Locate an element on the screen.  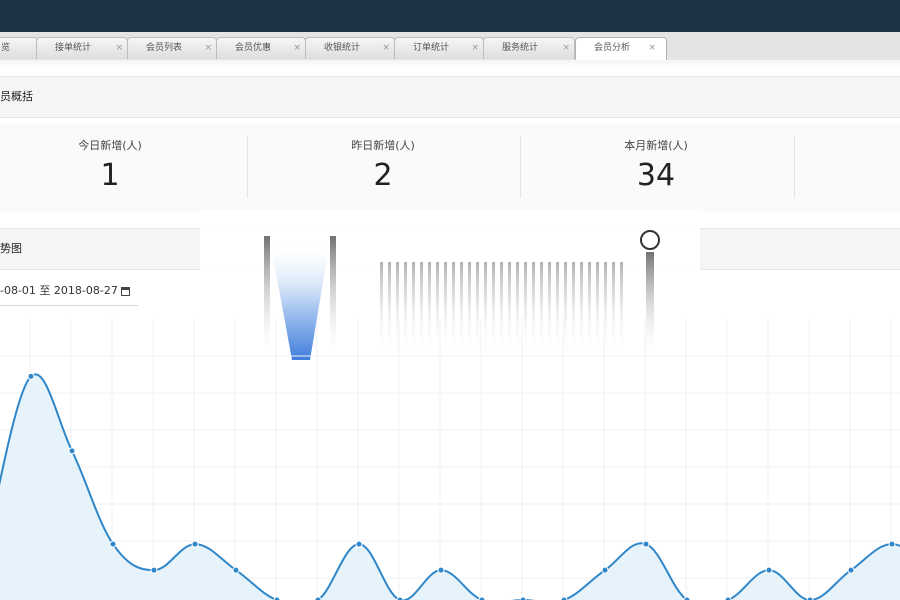
stat-month: 本月新增(人) 34 is located at coordinates (656, 168).